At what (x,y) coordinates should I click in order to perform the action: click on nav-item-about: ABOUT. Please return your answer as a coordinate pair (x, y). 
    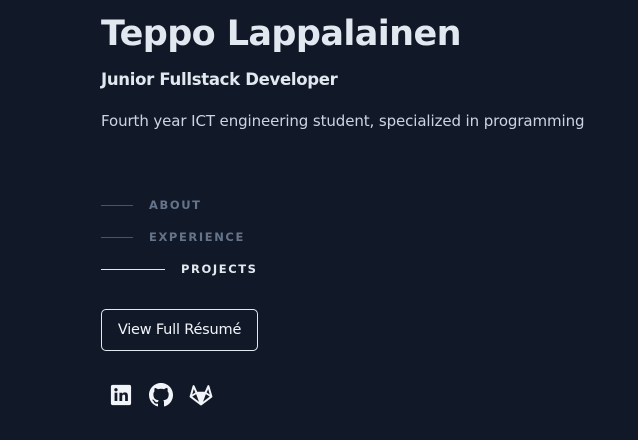
    Looking at the image, I should click on (179, 205).